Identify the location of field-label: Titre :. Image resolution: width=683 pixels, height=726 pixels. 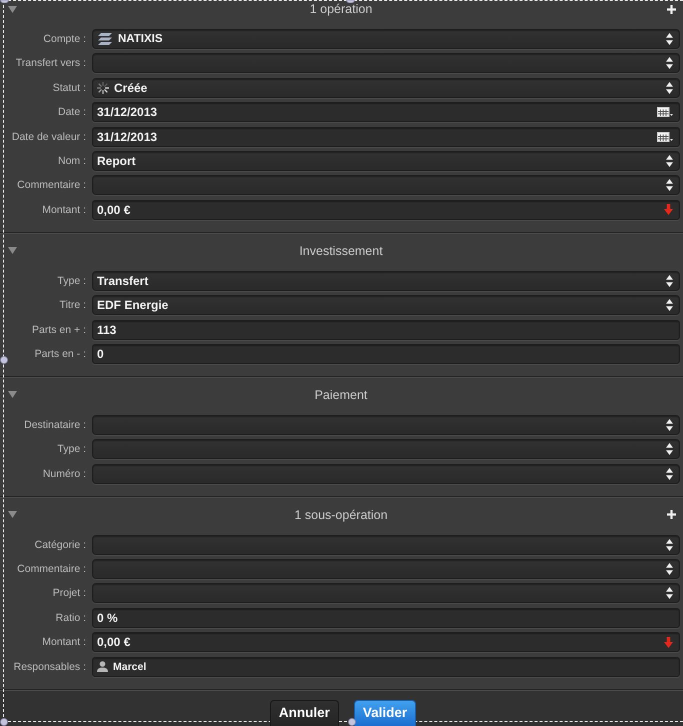
(72, 305).